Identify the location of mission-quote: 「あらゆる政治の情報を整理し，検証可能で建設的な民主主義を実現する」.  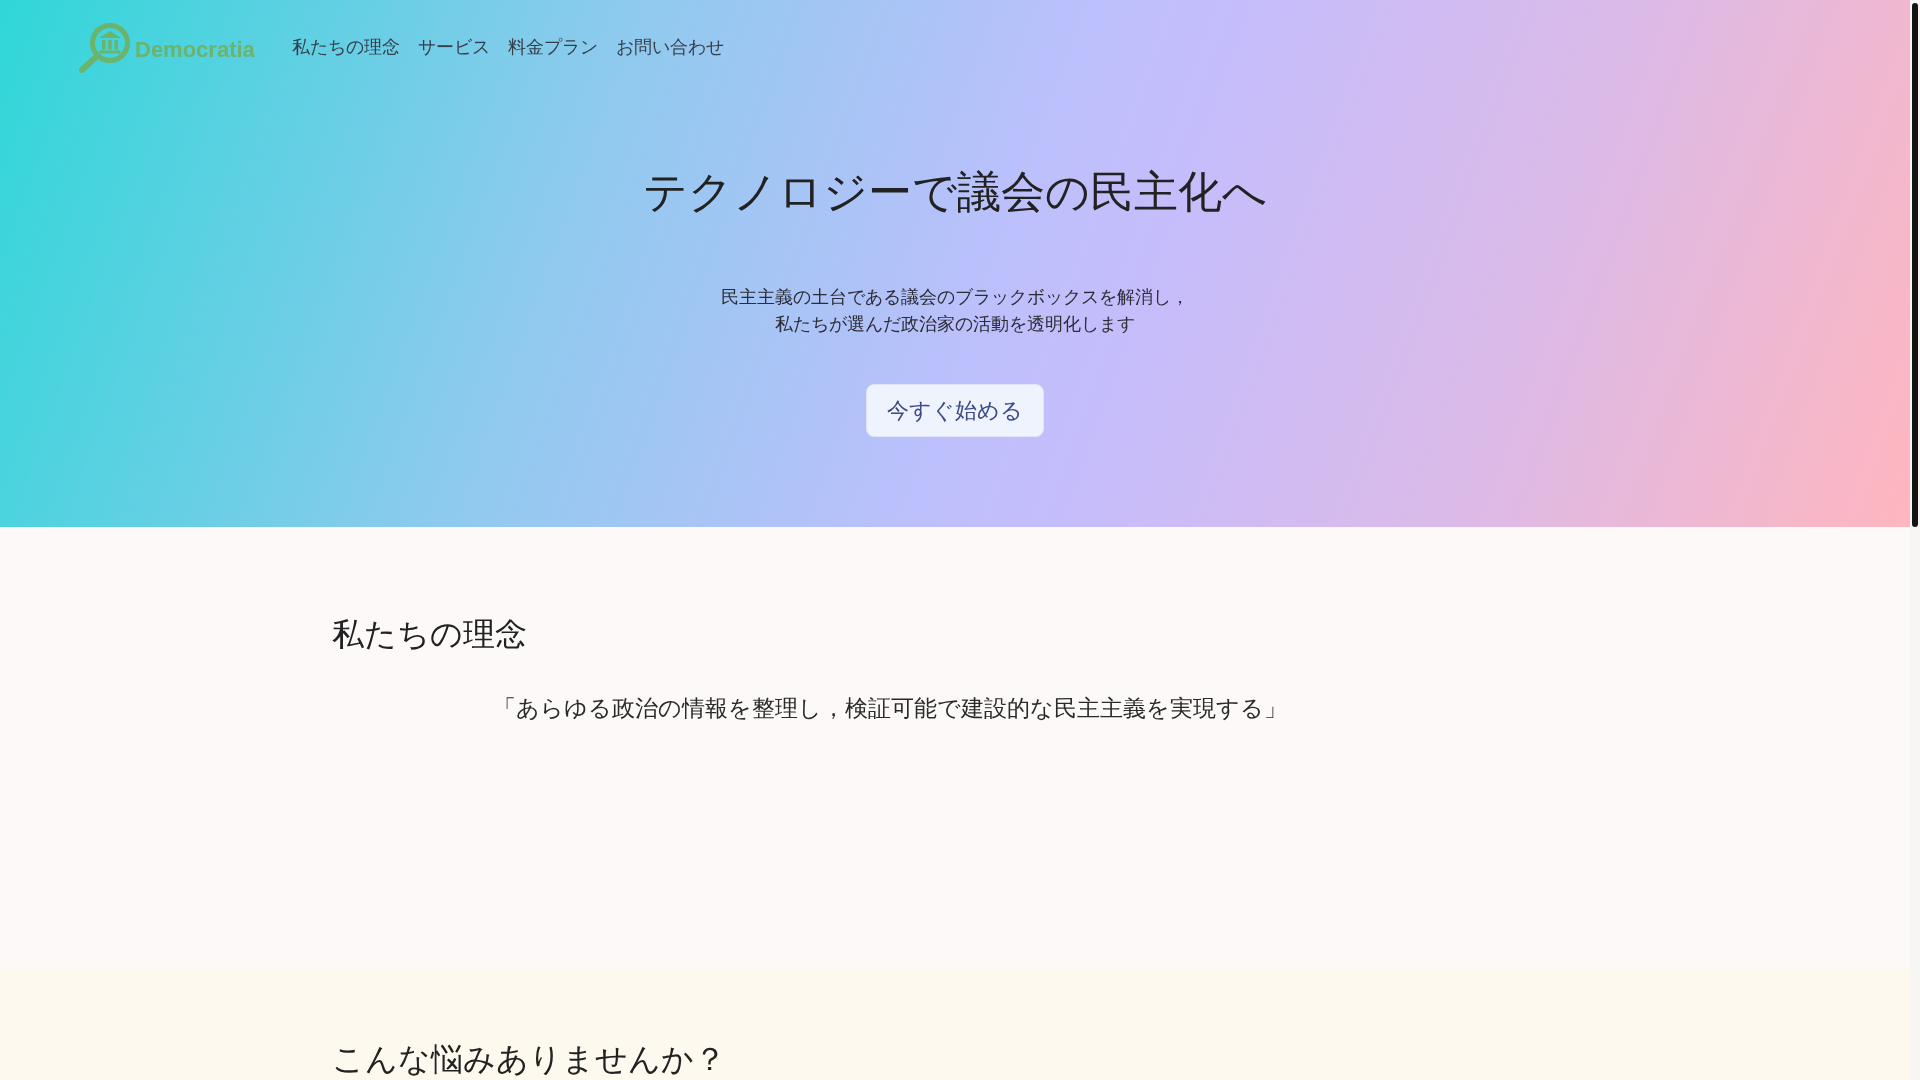
(890, 708).